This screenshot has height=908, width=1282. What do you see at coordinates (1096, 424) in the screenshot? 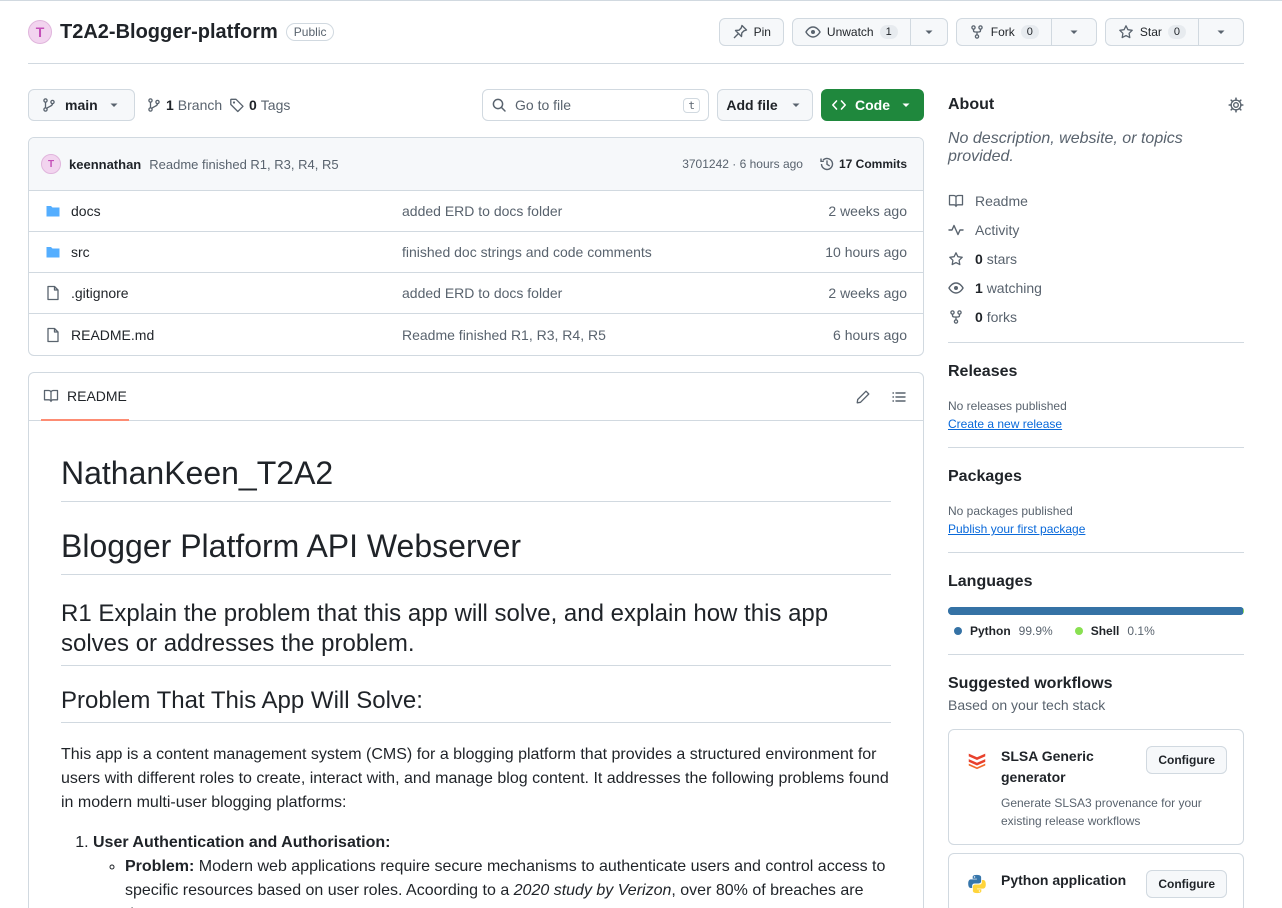
I see `create-release-link: Create a new release` at bounding box center [1096, 424].